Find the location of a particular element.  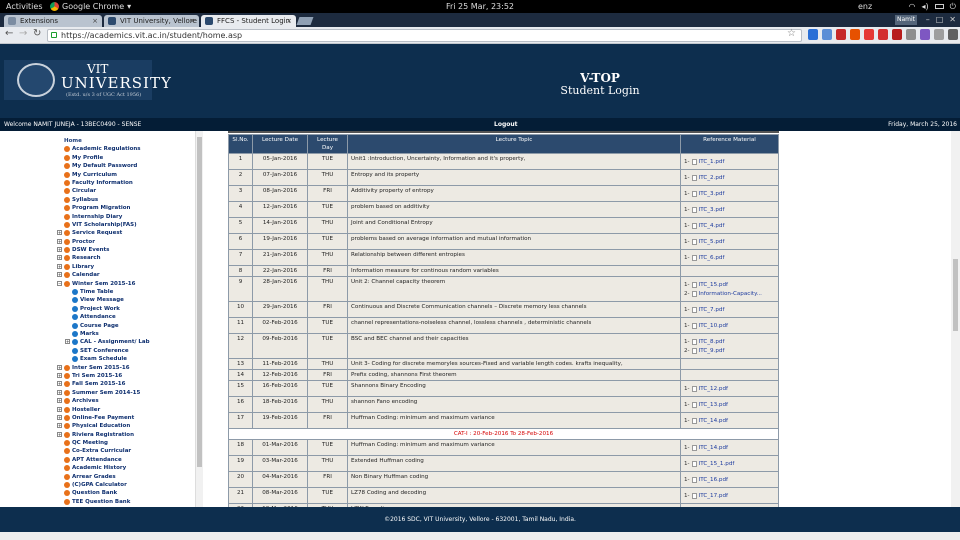

sidebar-item: + Fall Sem 2015-16 is located at coordinates (103, 384).